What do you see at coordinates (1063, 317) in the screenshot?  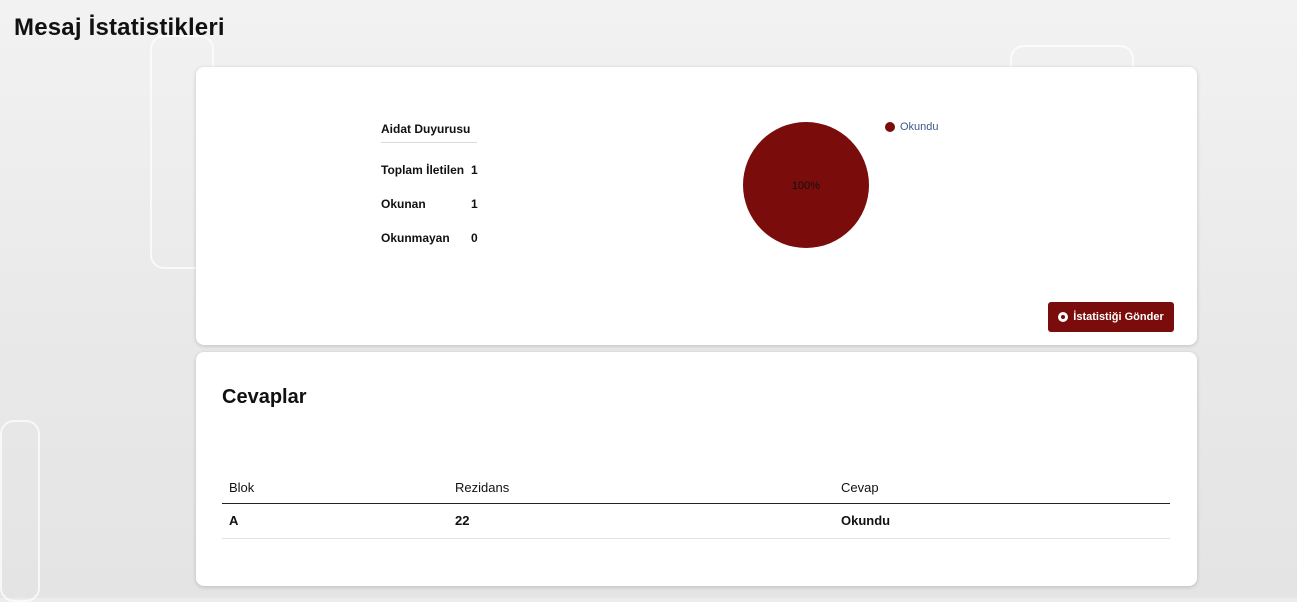 I see `send-icon` at bounding box center [1063, 317].